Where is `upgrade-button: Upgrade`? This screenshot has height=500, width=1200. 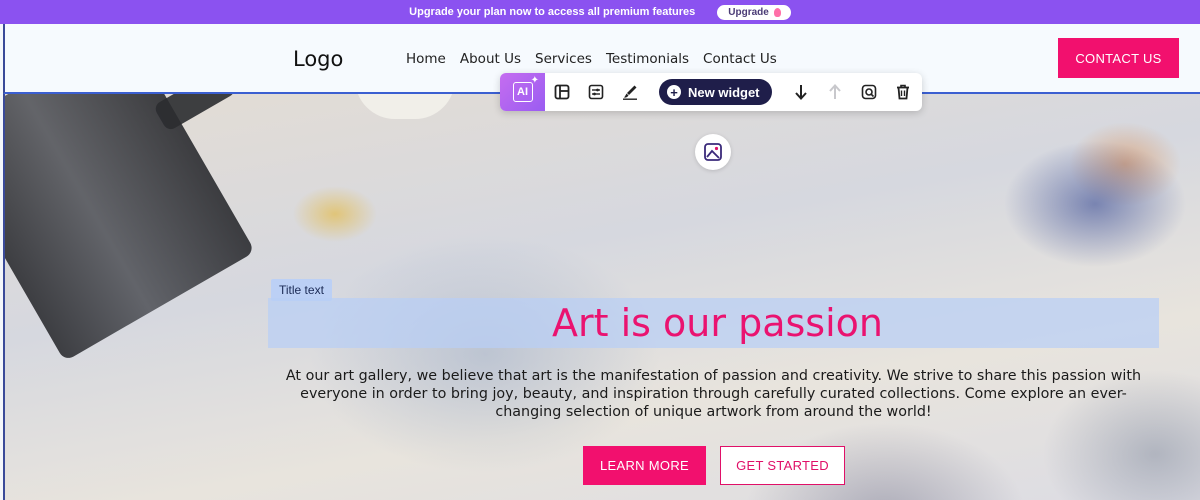 upgrade-button: Upgrade is located at coordinates (754, 12).